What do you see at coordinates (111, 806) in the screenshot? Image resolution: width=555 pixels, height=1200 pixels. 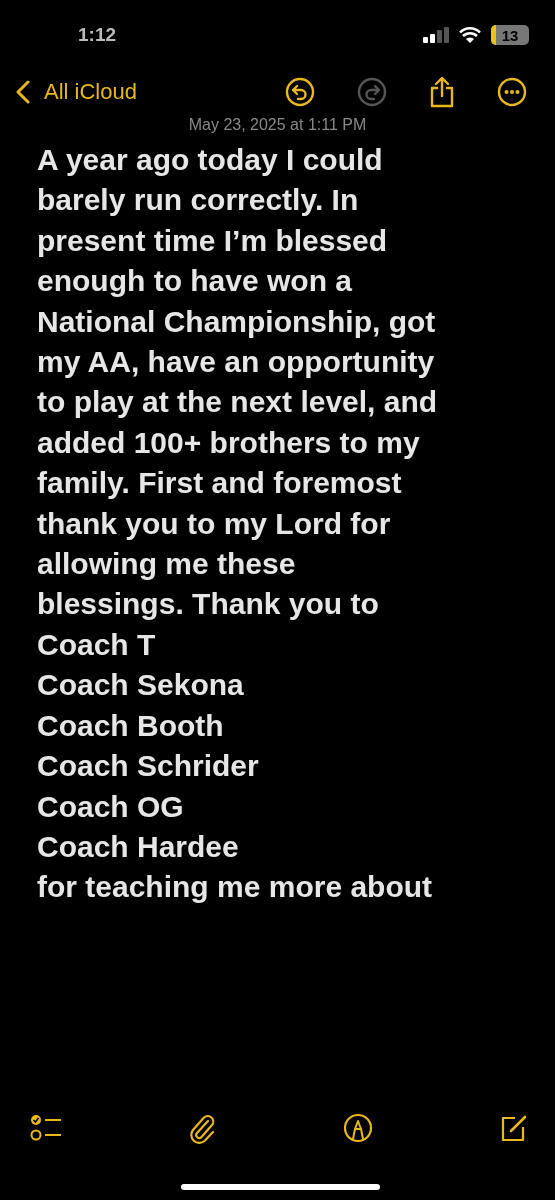 I see `note-line: Coach OG` at bounding box center [111, 806].